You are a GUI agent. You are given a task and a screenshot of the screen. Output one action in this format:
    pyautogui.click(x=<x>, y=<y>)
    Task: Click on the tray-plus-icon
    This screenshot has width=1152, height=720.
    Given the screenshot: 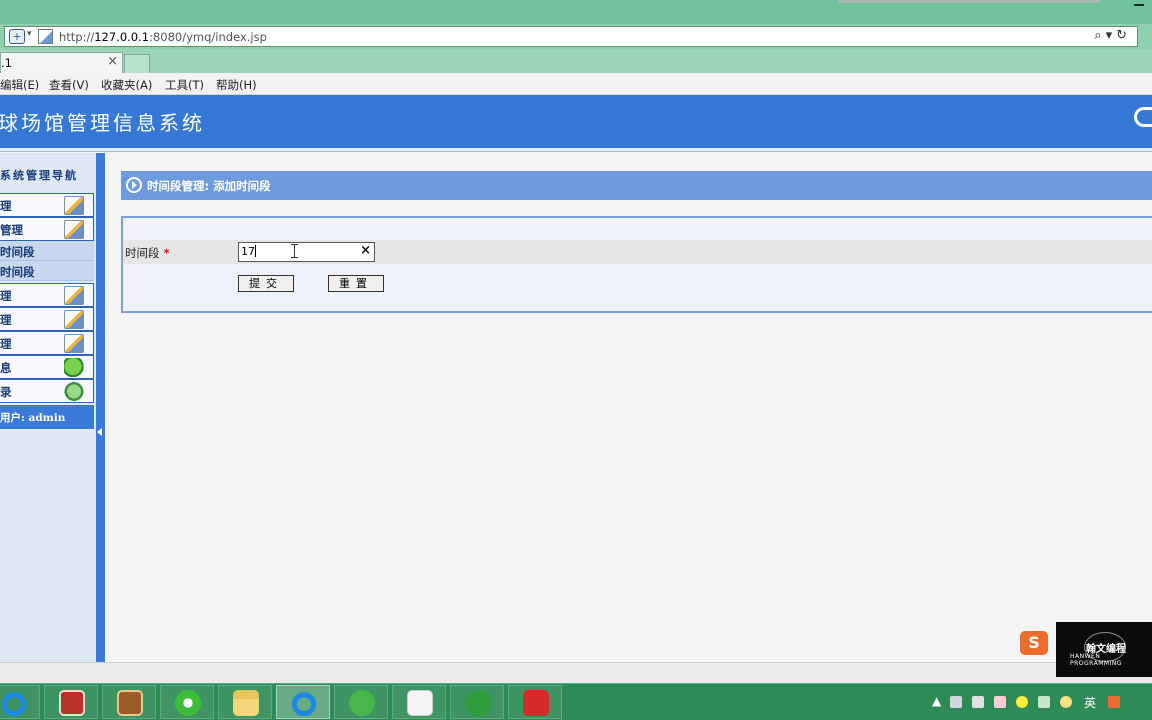 What is the action you would take?
    pyautogui.click(x=1022, y=702)
    